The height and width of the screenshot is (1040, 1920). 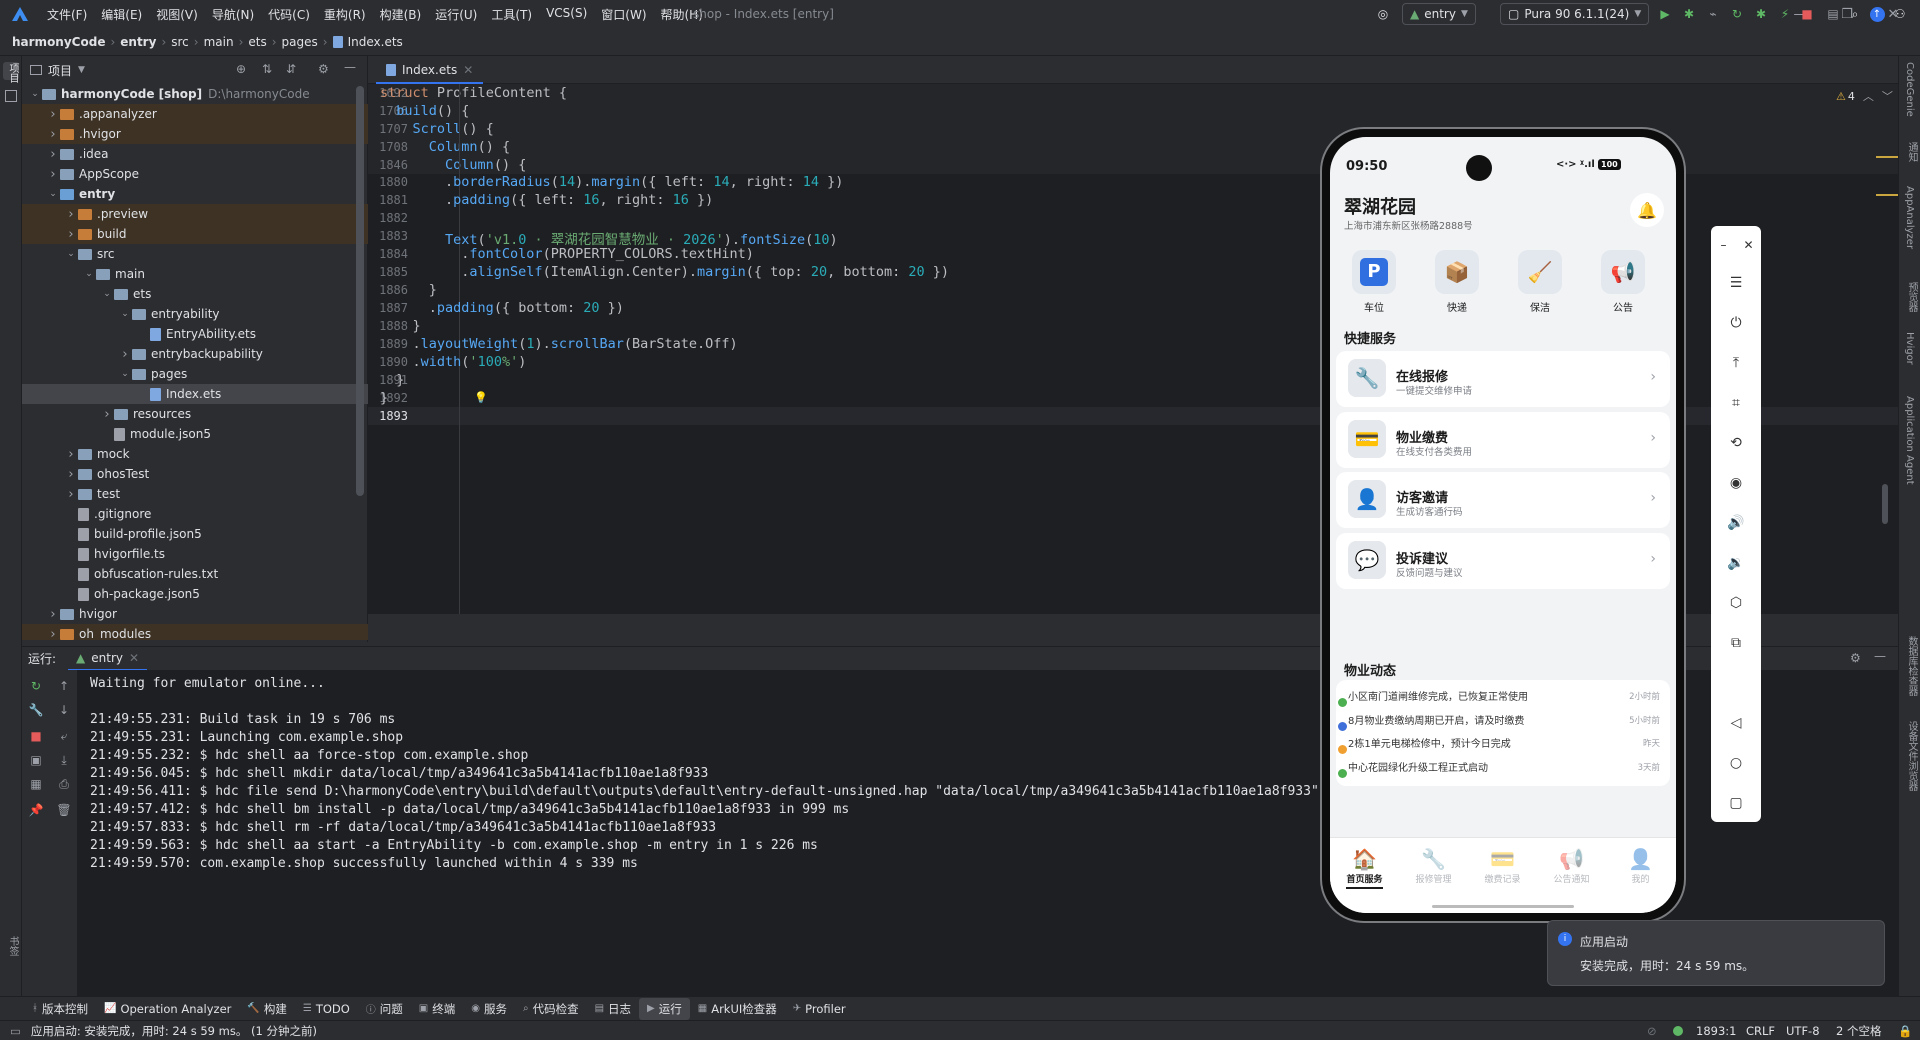 I want to click on menu-item: 构建(B), so click(x=401, y=14).